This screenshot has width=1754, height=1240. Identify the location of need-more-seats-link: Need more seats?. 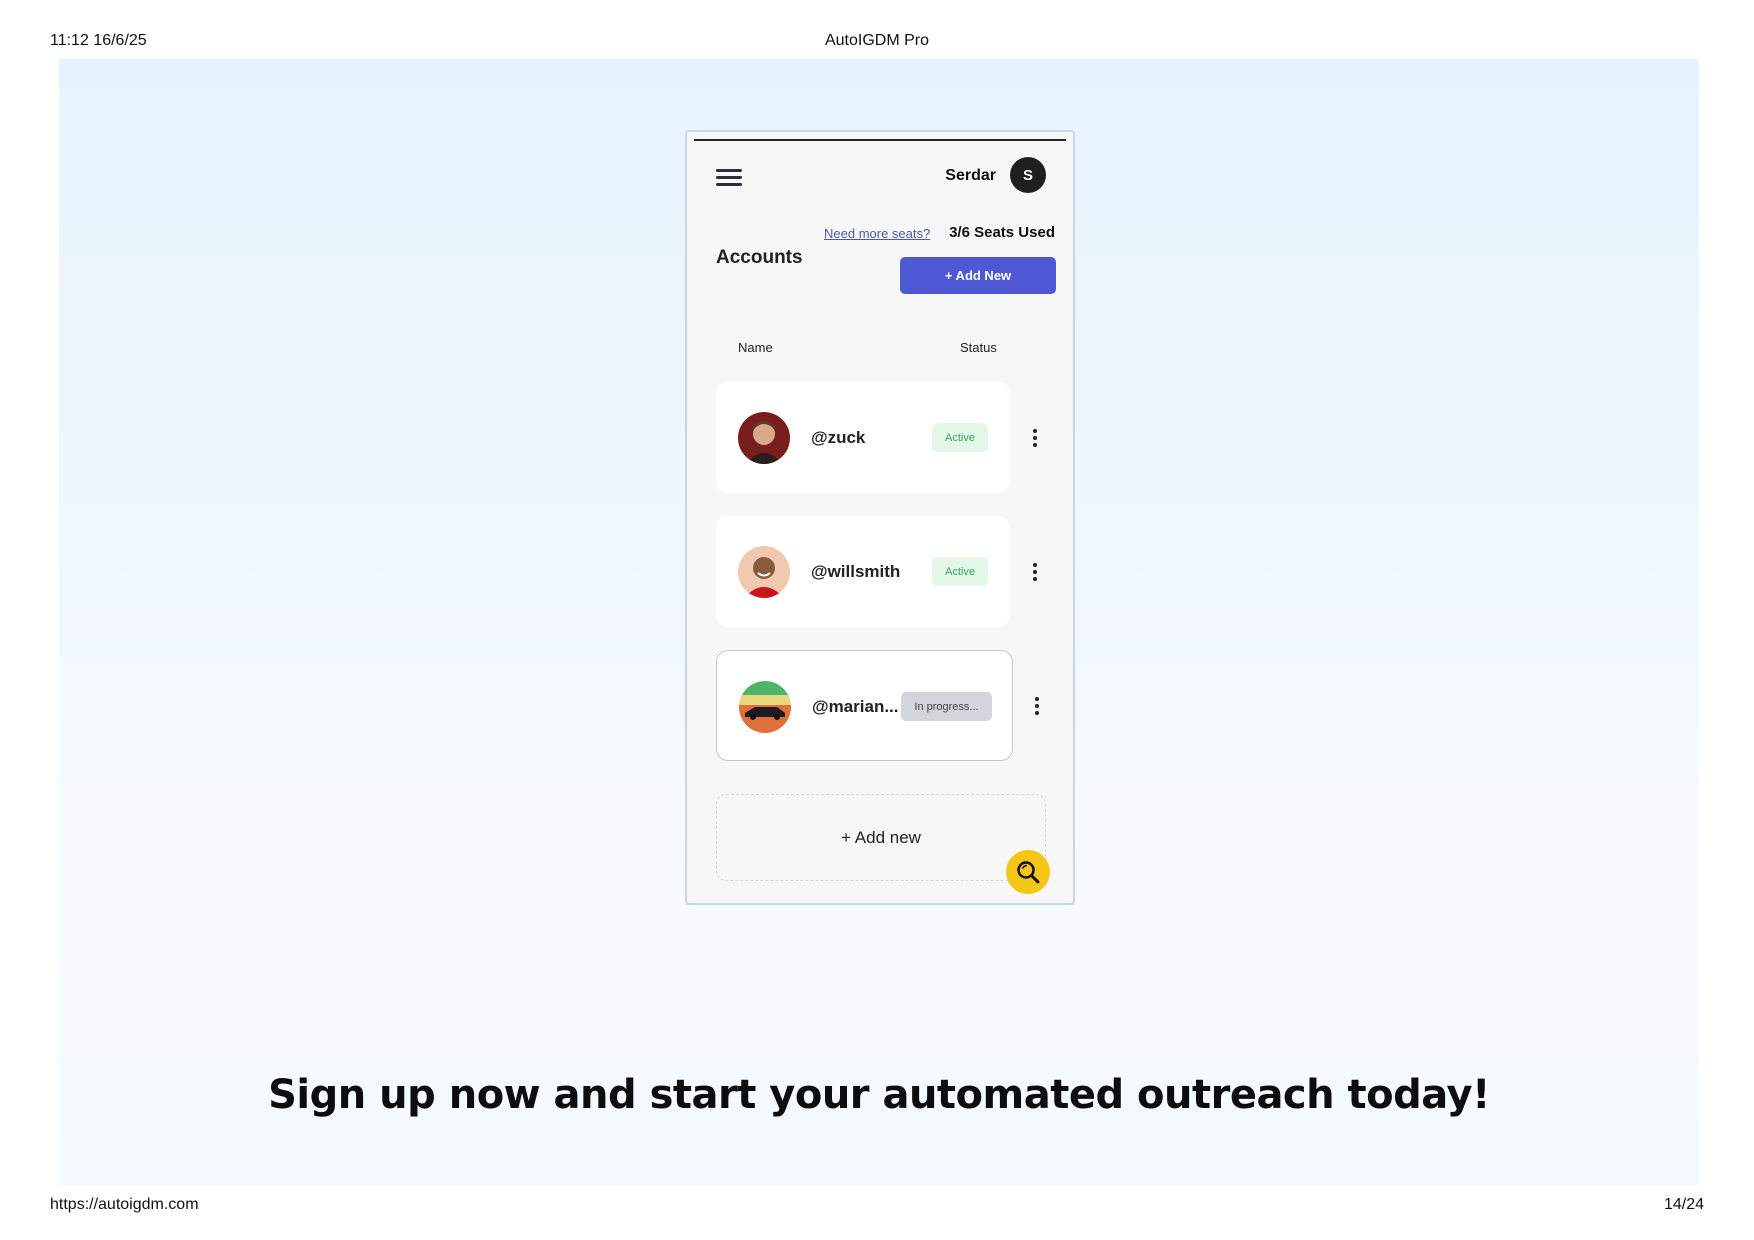
(877, 233).